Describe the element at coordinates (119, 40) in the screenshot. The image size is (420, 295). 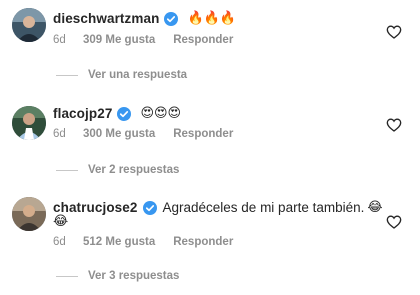
I see `comment-likes: 309 Me gusta` at that location.